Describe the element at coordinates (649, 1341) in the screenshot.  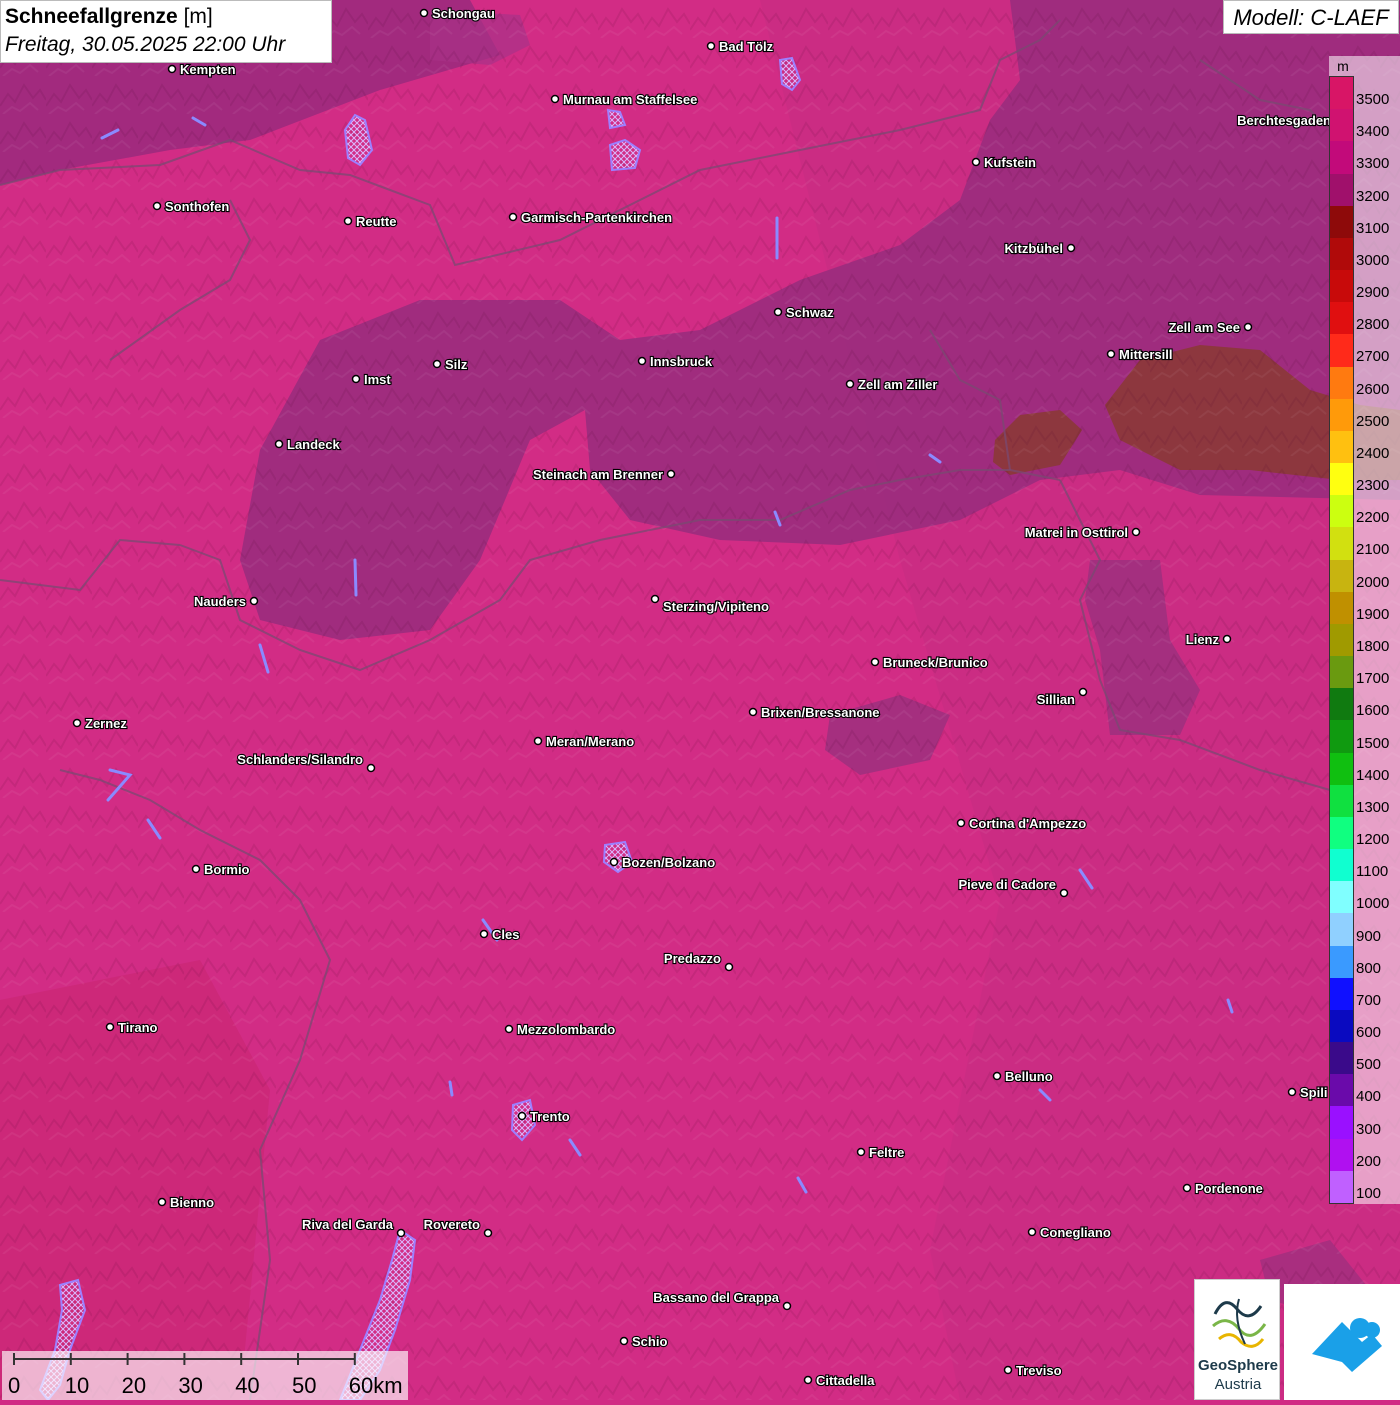
I see `city-label: Schio` at that location.